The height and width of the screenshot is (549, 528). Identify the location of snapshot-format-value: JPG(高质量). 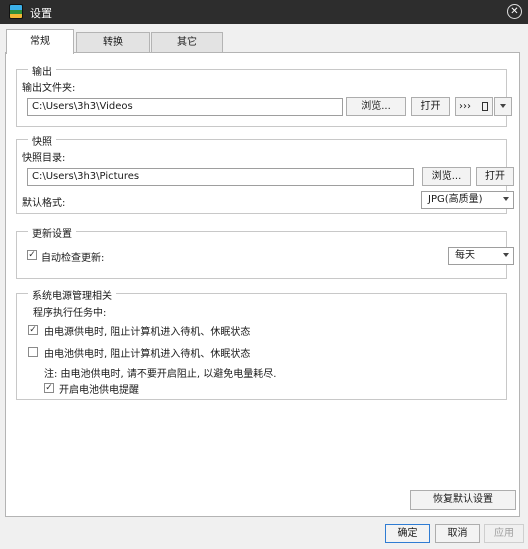
(455, 199).